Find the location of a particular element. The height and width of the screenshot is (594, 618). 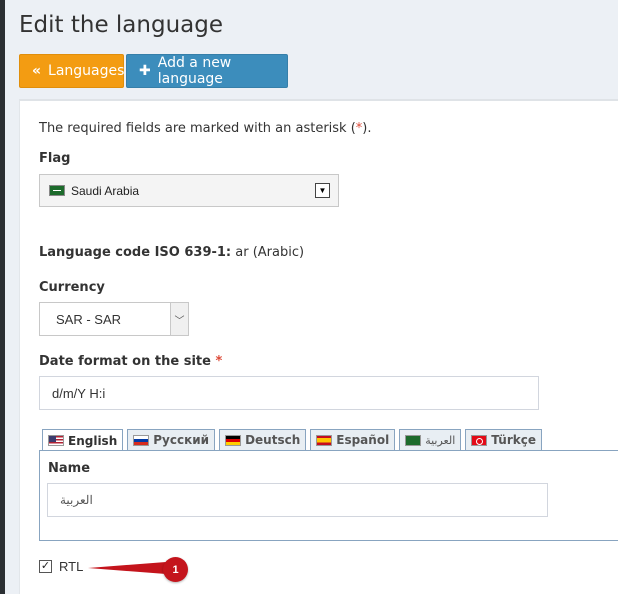

tab-turkish: Türkçe is located at coordinates (503, 439).